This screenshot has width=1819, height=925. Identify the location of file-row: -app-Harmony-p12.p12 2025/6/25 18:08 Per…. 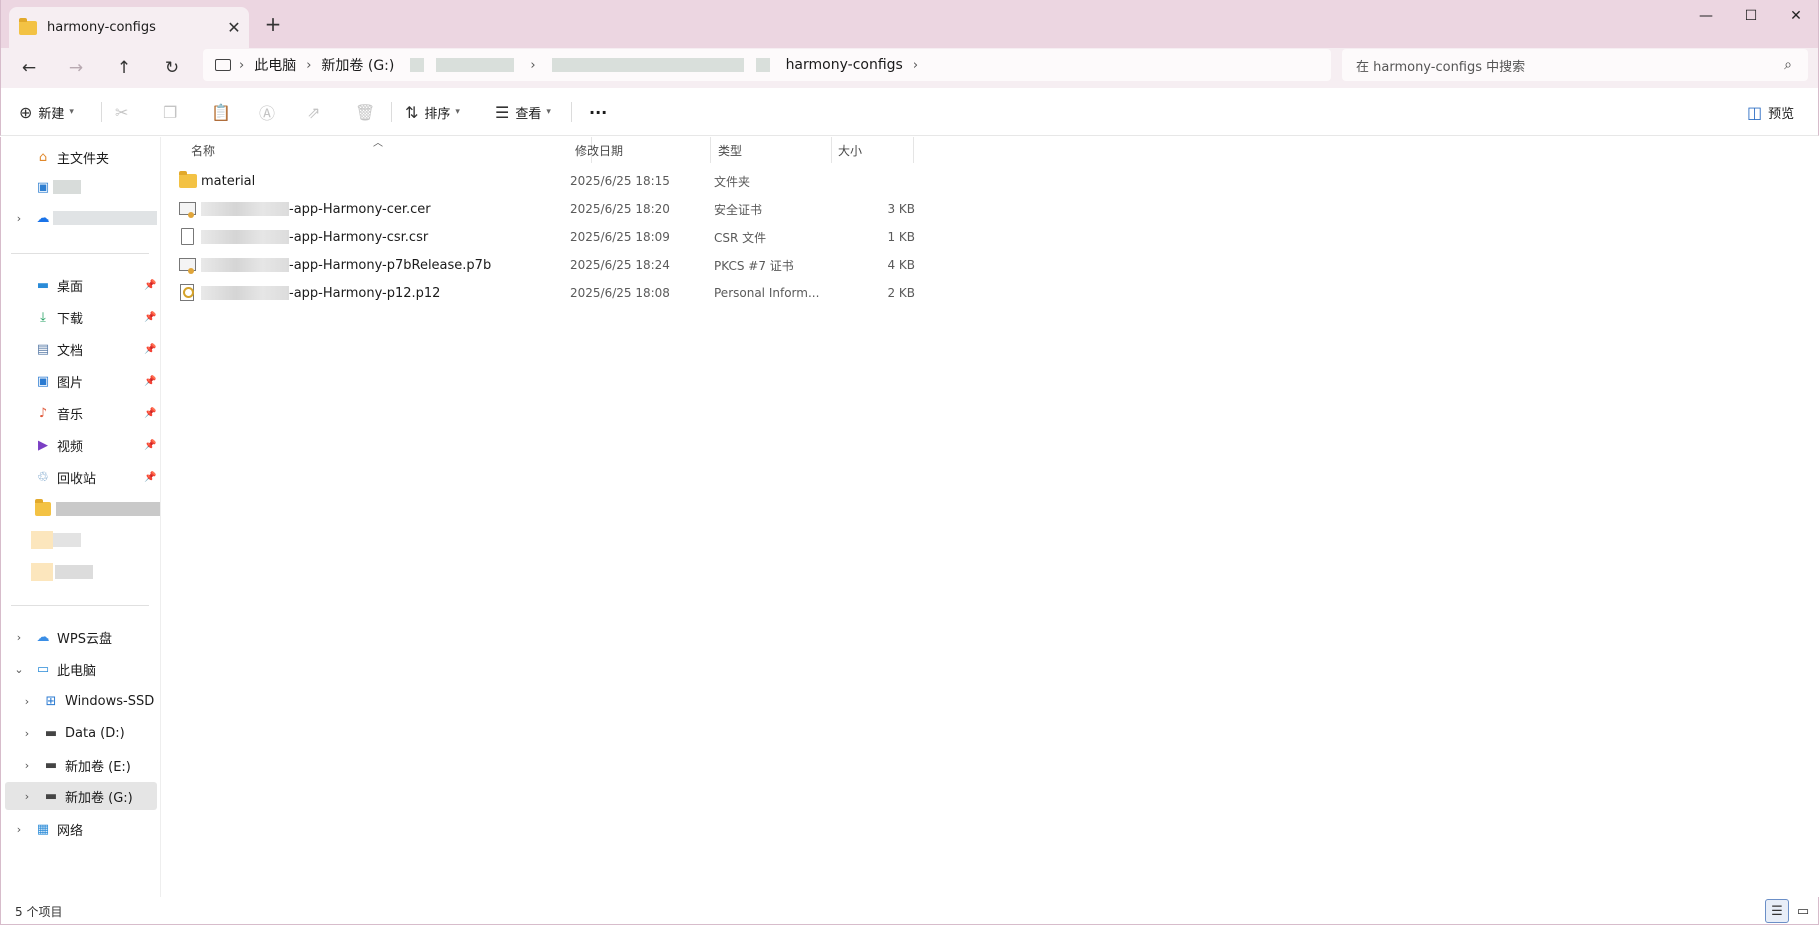
(625, 293).